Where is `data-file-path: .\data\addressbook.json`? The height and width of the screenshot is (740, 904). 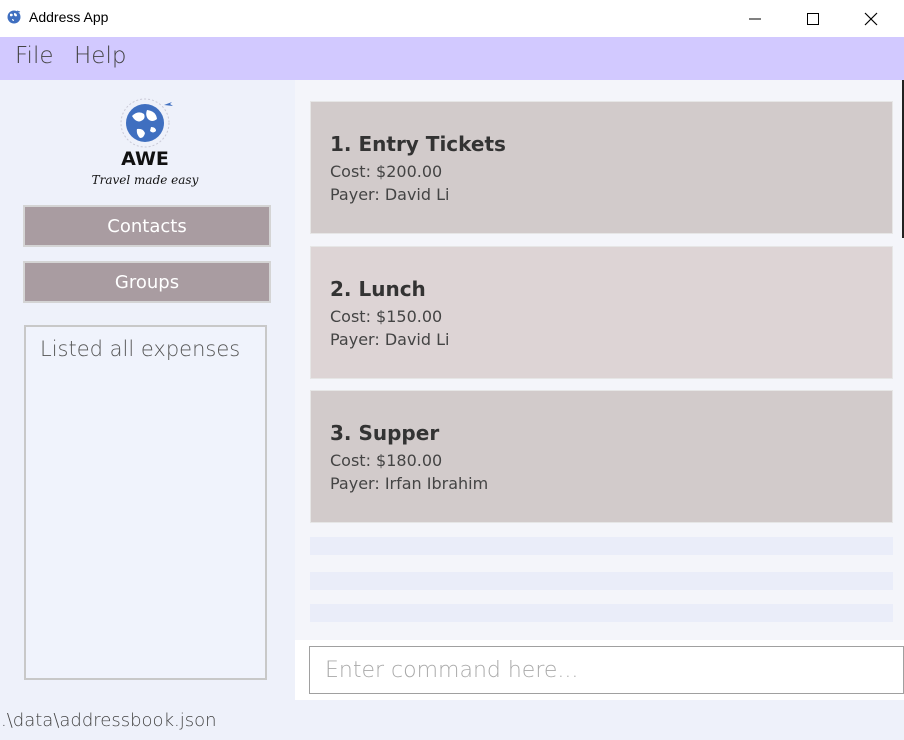 data-file-path: .\data\addressbook.json is located at coordinates (109, 720).